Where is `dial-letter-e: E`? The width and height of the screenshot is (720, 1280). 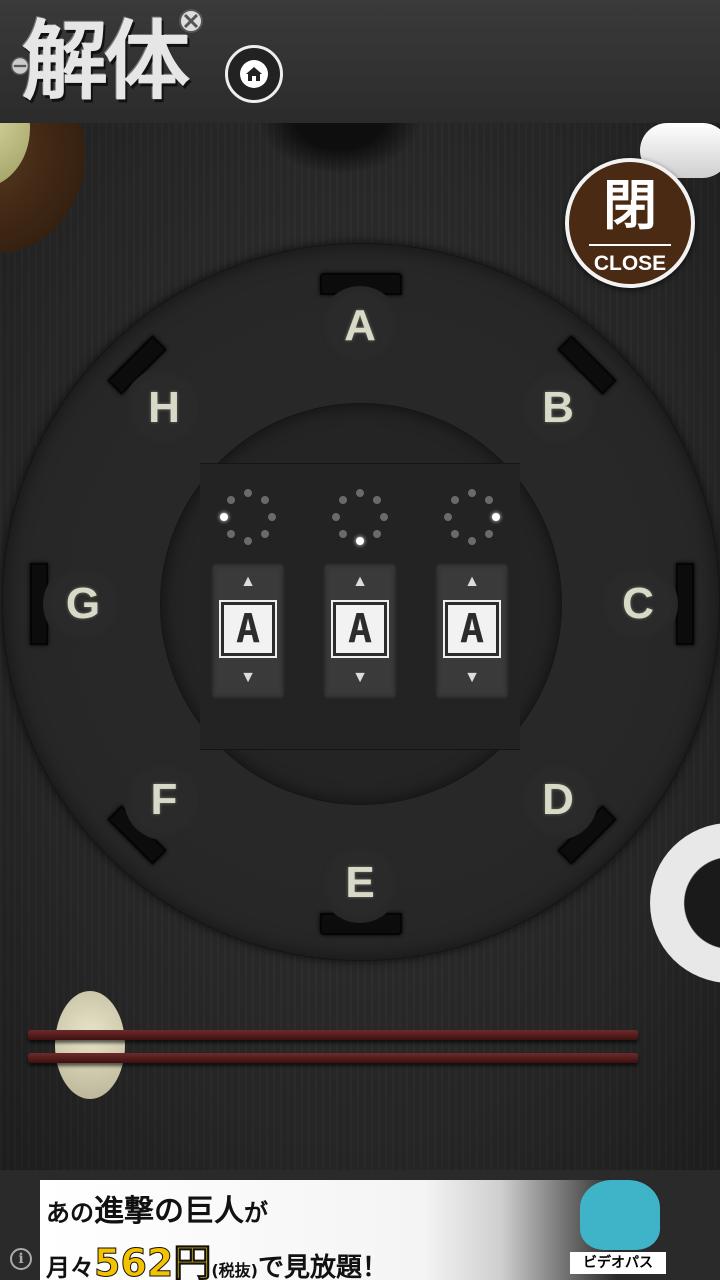
dial-letter-e: E is located at coordinates (360, 883).